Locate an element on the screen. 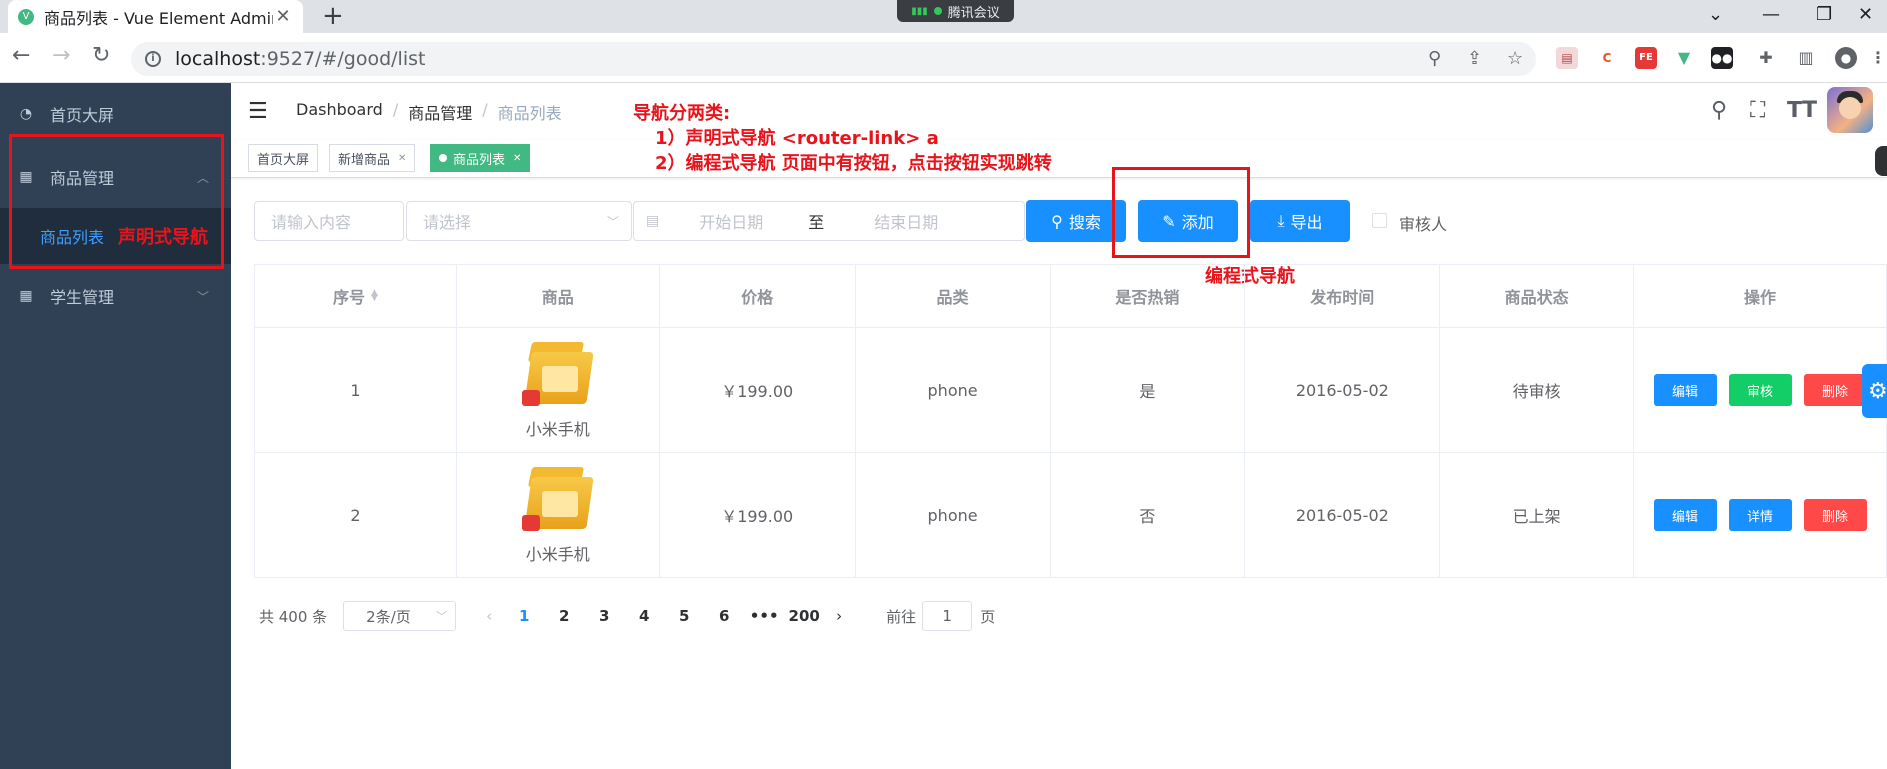  cell-index: 2 is located at coordinates (356, 515).